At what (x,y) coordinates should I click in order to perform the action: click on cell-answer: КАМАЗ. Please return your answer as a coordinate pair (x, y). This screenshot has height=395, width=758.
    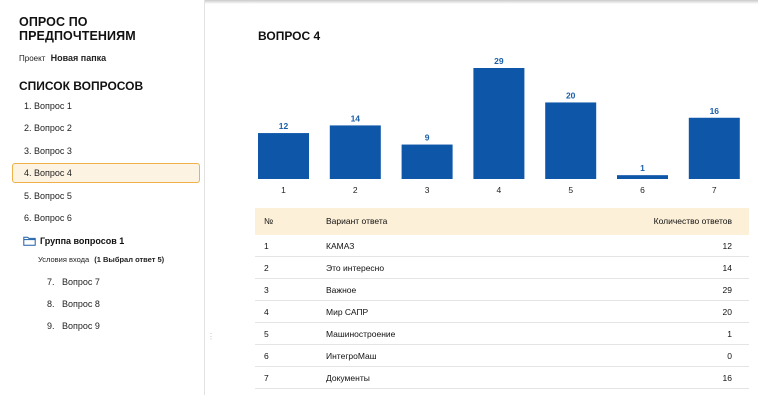
    Looking at the image, I should click on (340, 246).